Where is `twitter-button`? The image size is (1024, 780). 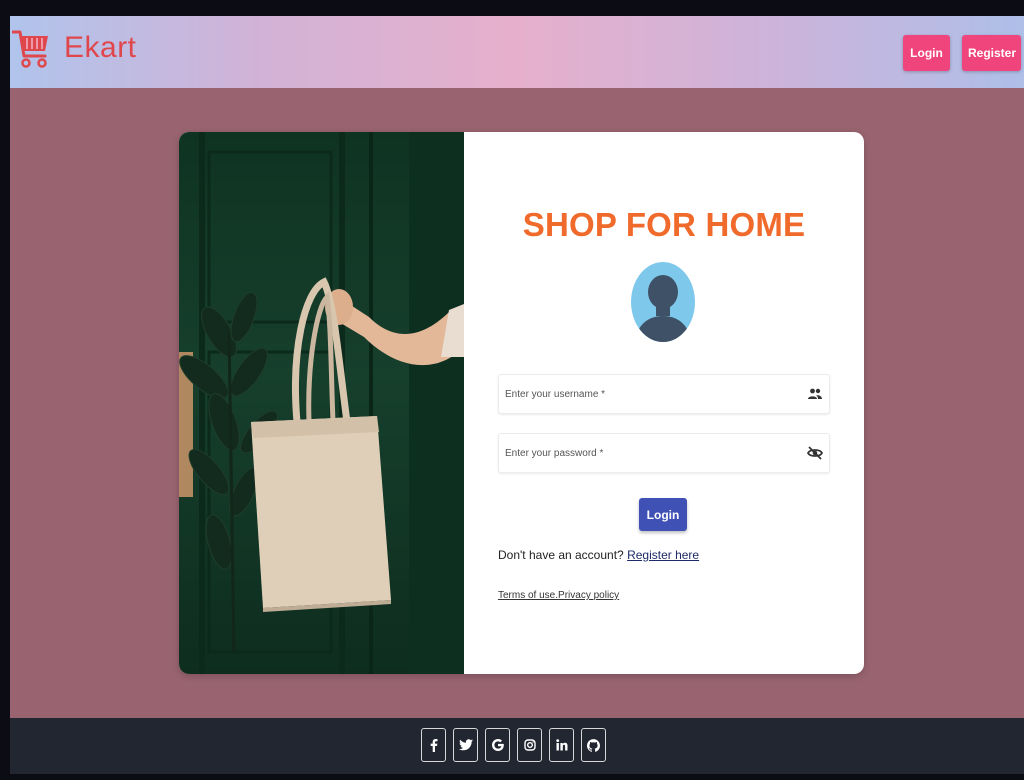
twitter-button is located at coordinates (465, 745).